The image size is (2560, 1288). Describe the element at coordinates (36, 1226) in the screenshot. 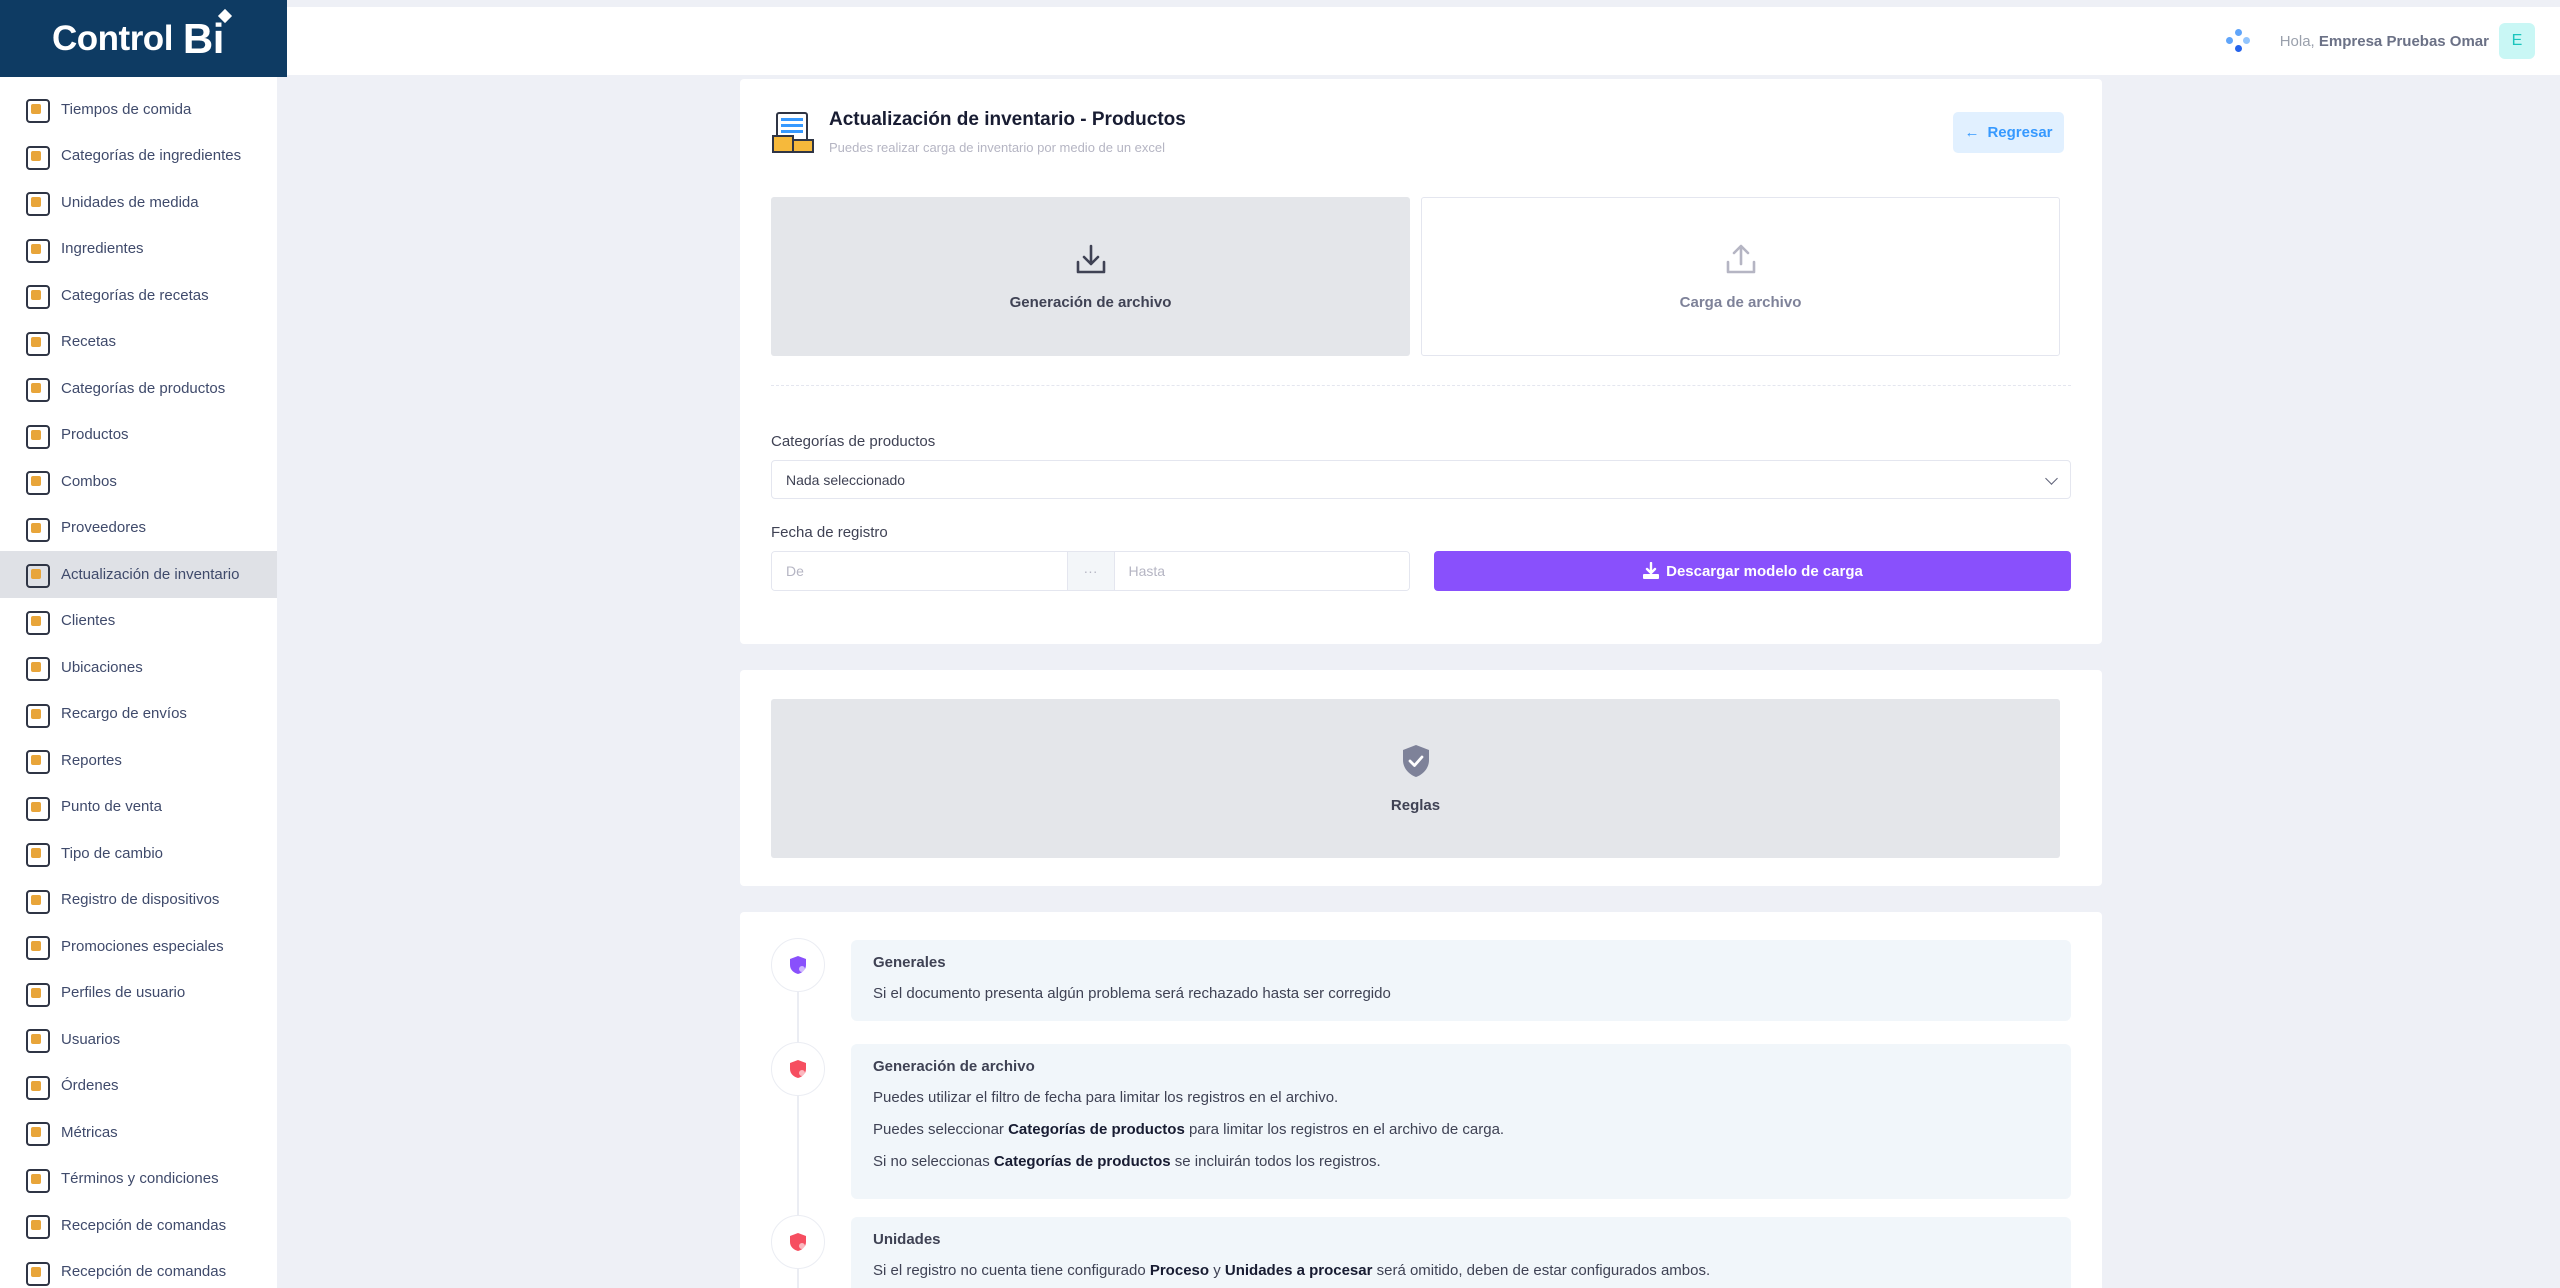

I see `kitchen-icon` at that location.